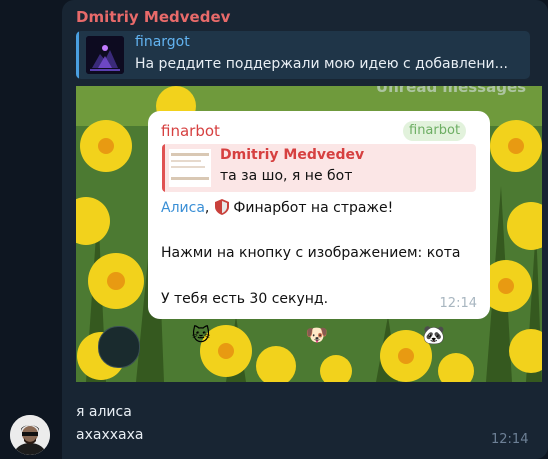  What do you see at coordinates (286, 176) in the screenshot?
I see `inner-reply-text: та за шо, я не бот` at bounding box center [286, 176].